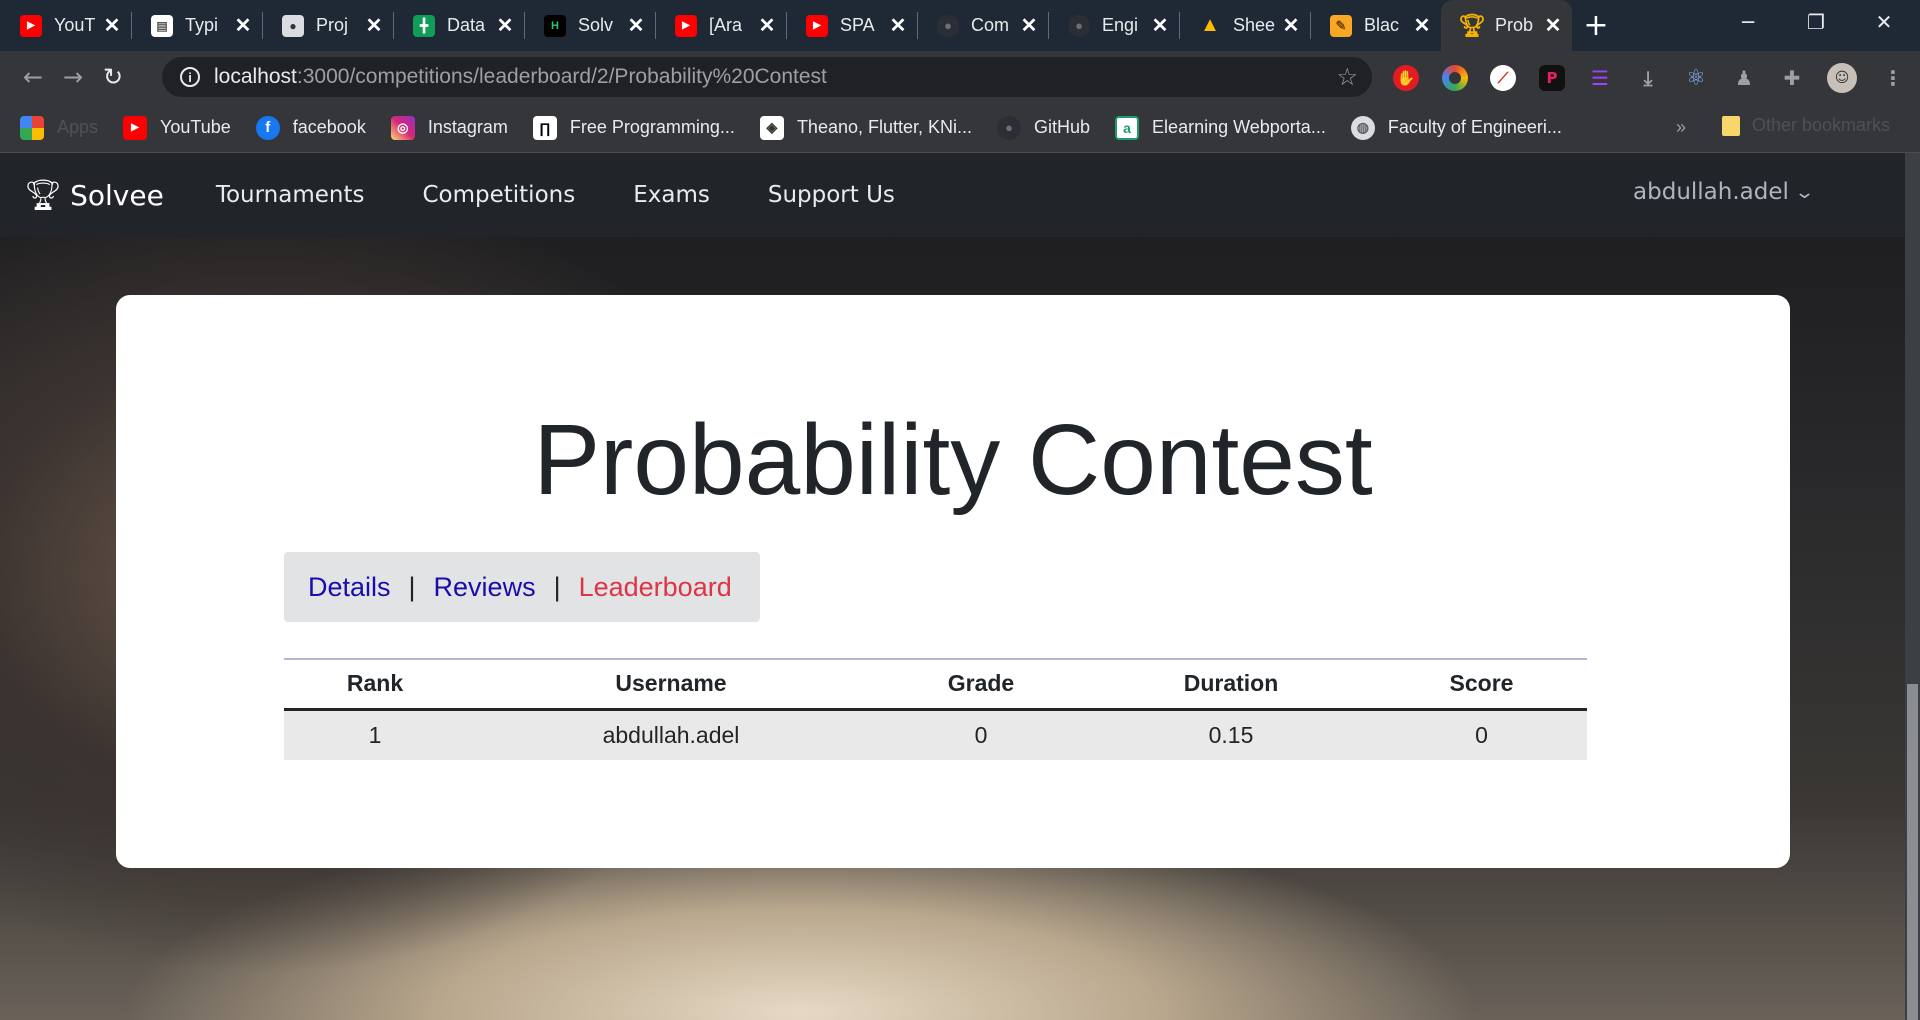 This screenshot has width=1920, height=1020. Describe the element at coordinates (1481, 683) in the screenshot. I see `column-header-score: Score` at that location.